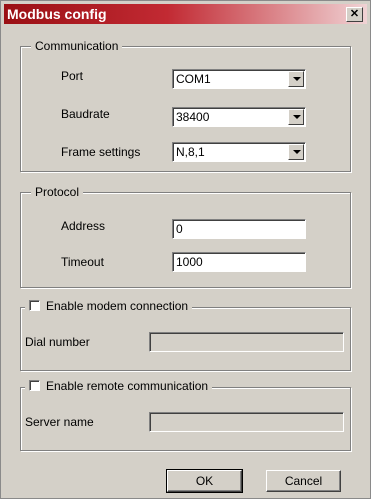 Image resolution: width=371 pixels, height=499 pixels. I want to click on window-title: Modbus config, so click(57, 14).